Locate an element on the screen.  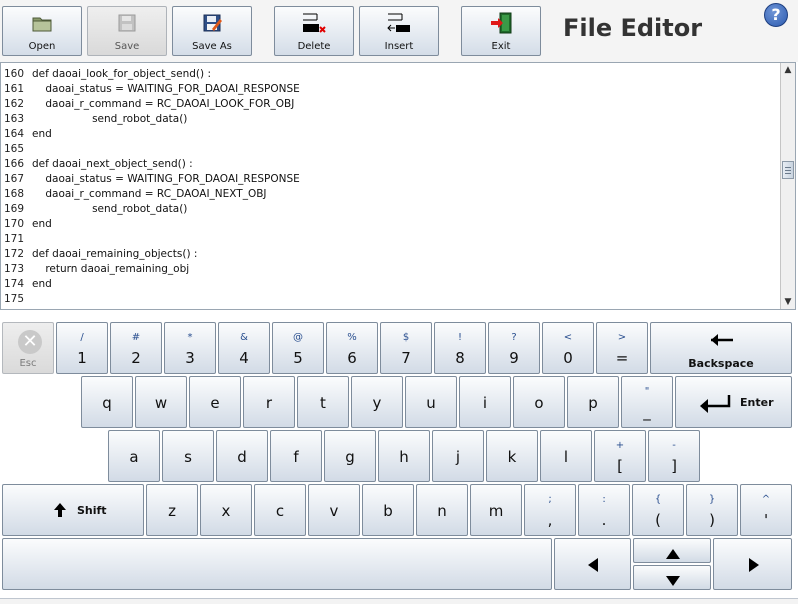
key-w: w is located at coordinates (161, 402).